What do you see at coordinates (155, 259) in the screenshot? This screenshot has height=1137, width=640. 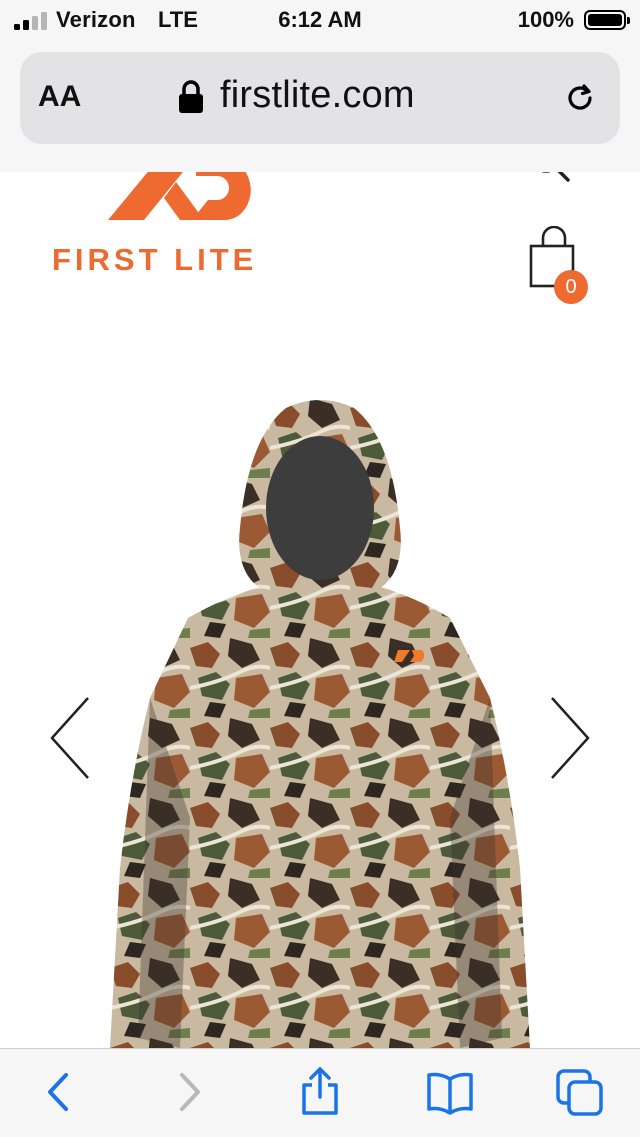 I see `brand-name: FIRST LITE` at bounding box center [155, 259].